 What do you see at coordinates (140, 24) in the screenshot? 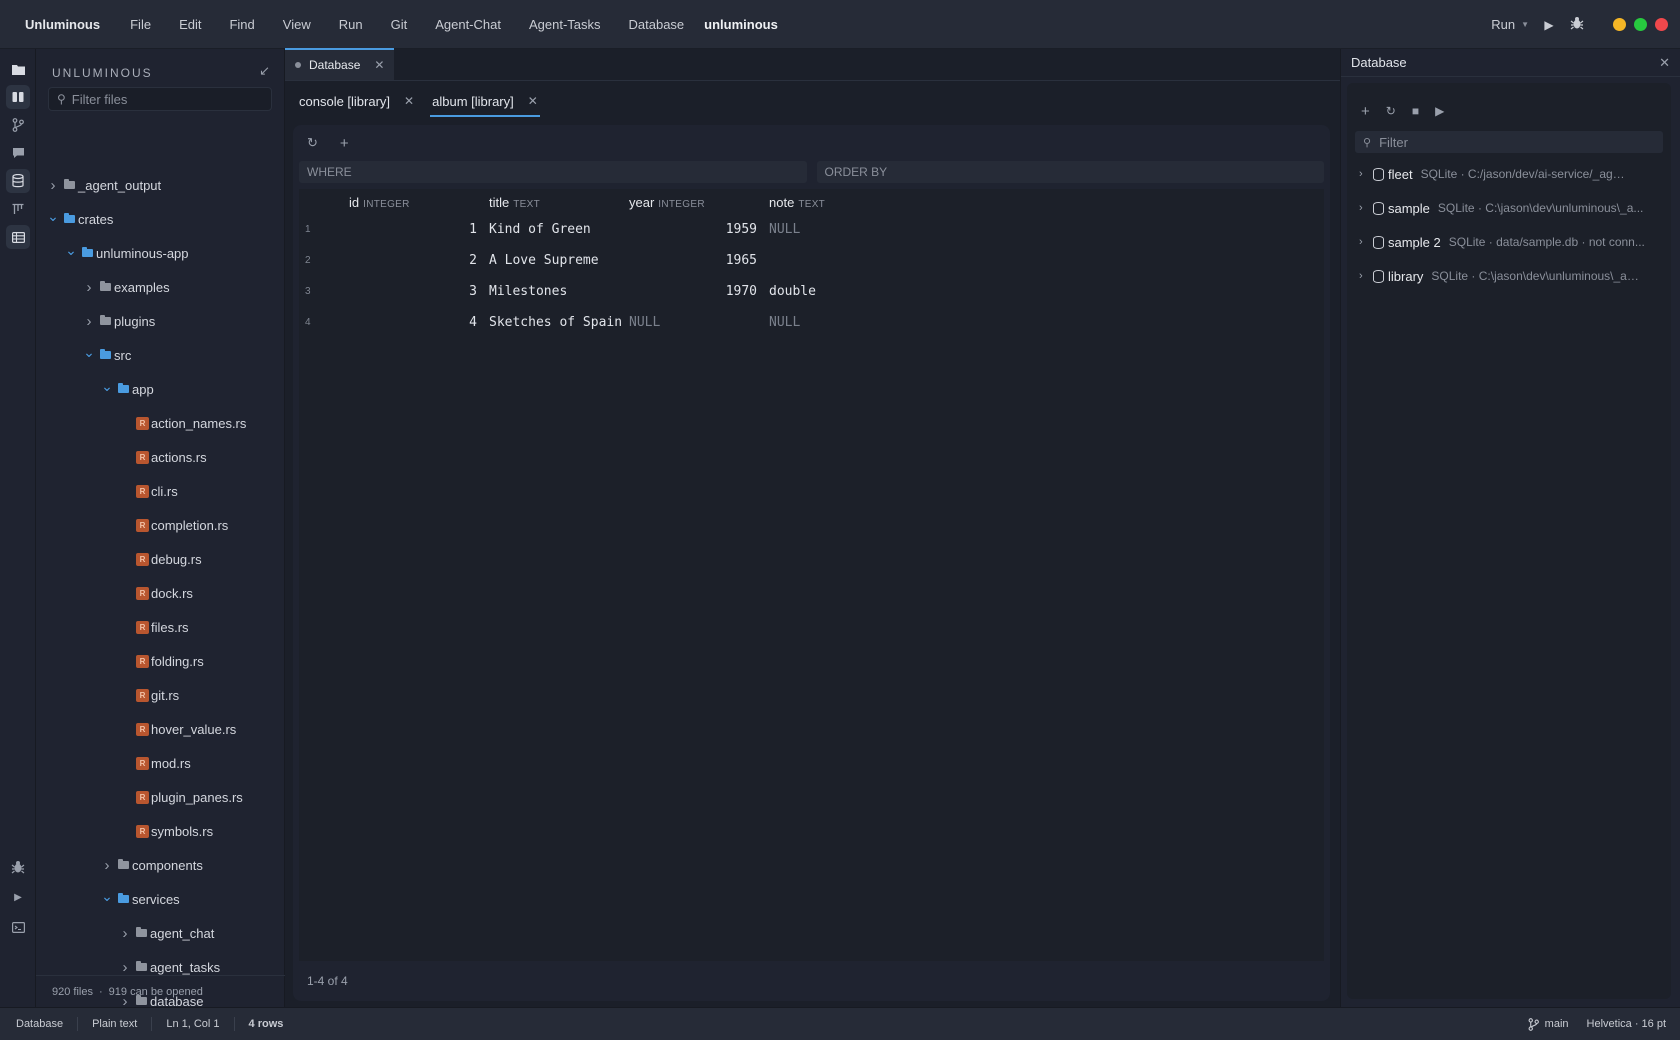
I see `menu-file: File` at bounding box center [140, 24].